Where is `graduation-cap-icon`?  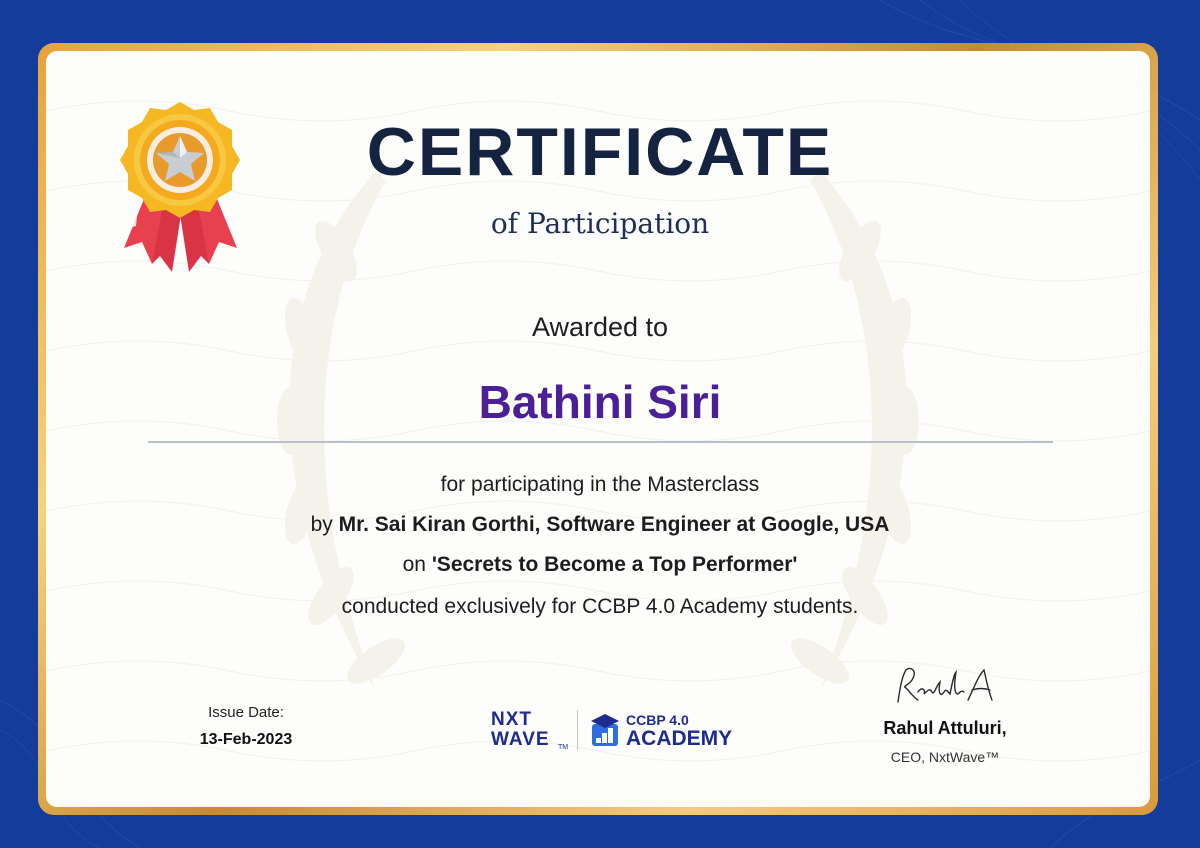
graduation-cap-icon is located at coordinates (605, 730).